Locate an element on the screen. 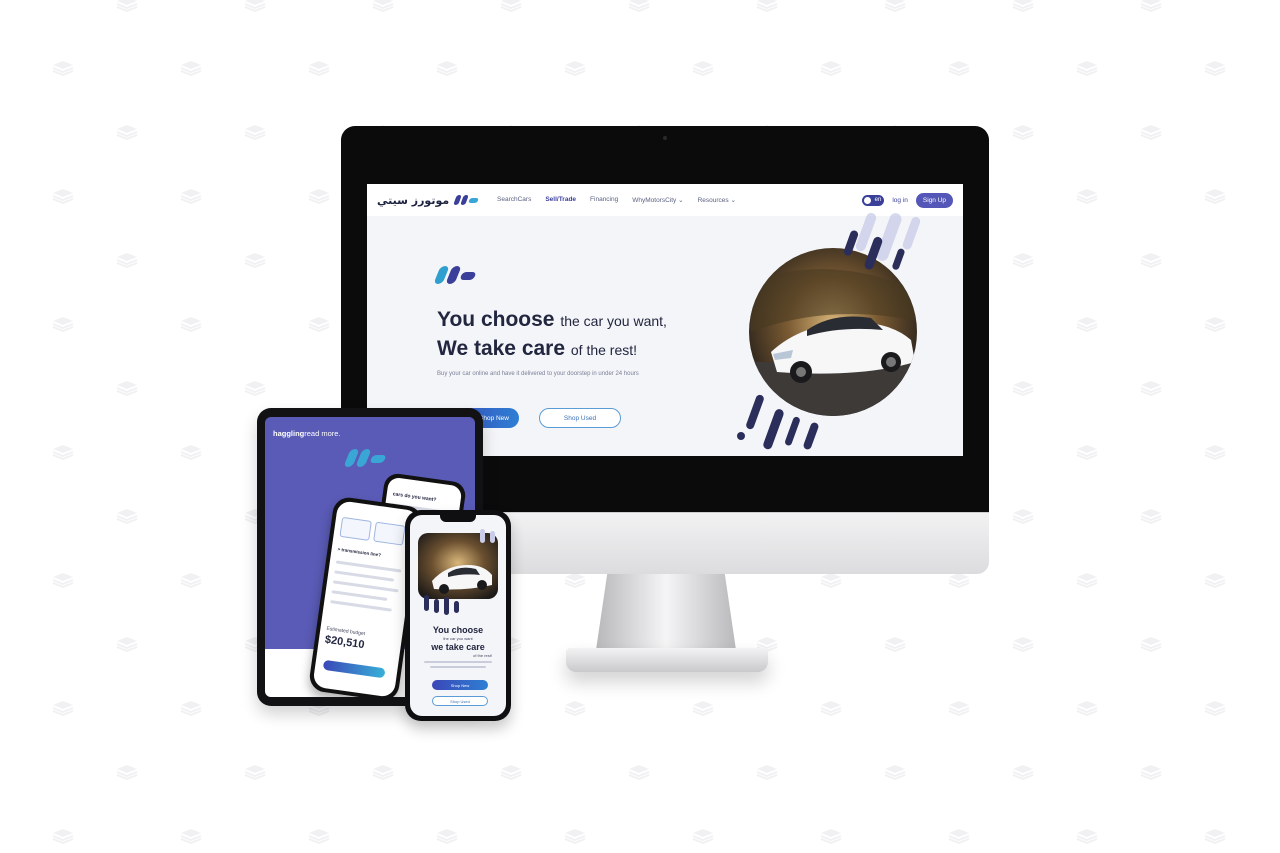  camera-dot is located at coordinates (665, 138).